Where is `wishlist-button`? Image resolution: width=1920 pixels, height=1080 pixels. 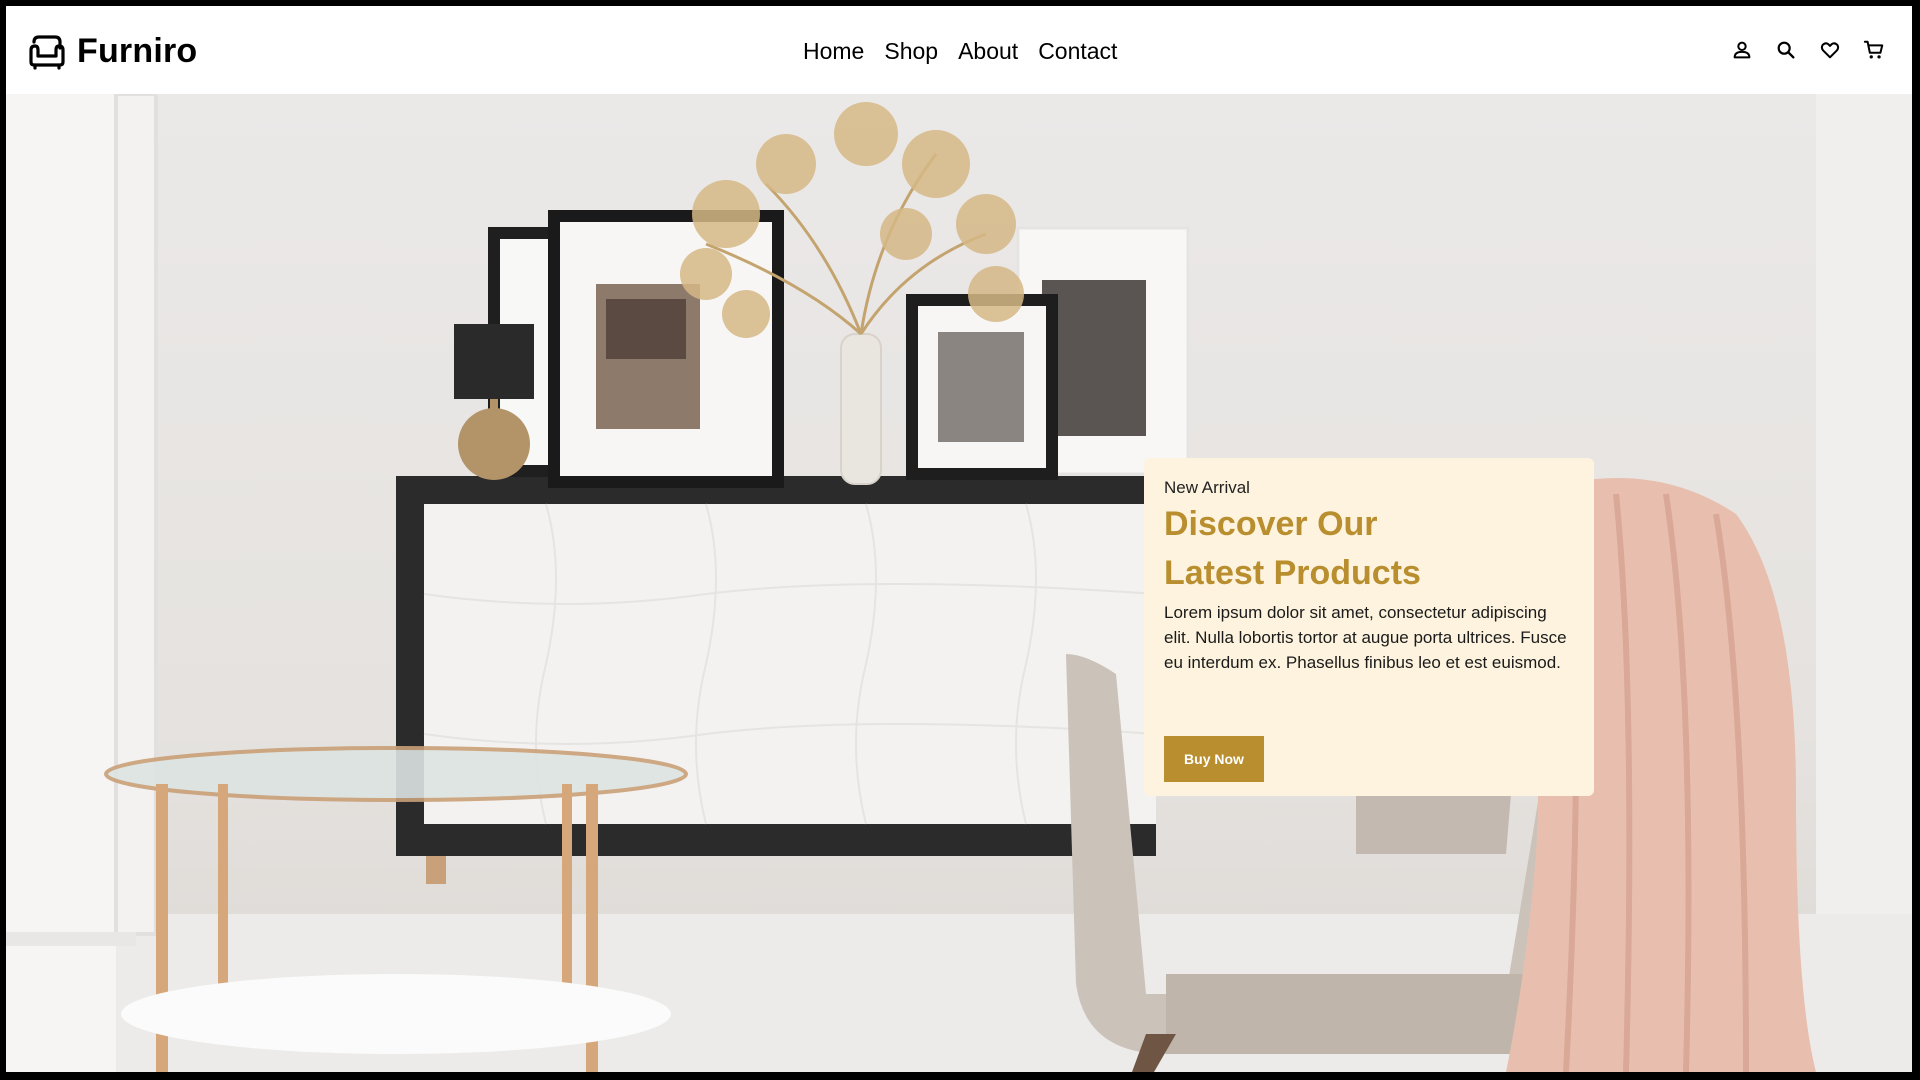 wishlist-button is located at coordinates (1830, 50).